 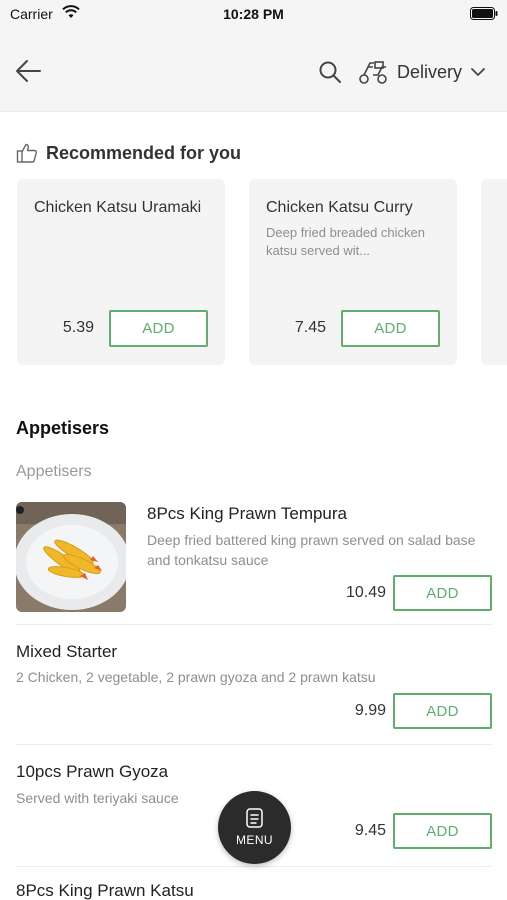 What do you see at coordinates (118, 207) in the screenshot?
I see `recommended-item-name: Chicken Katsu Uramaki` at bounding box center [118, 207].